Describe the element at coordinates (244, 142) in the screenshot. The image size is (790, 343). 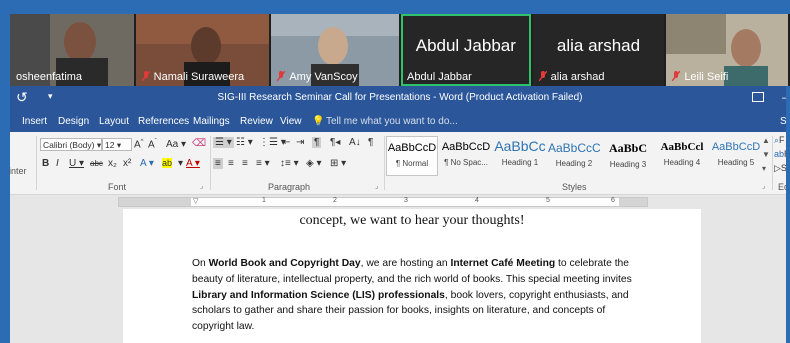
I see `numbering-button: ☷ ▾` at that location.